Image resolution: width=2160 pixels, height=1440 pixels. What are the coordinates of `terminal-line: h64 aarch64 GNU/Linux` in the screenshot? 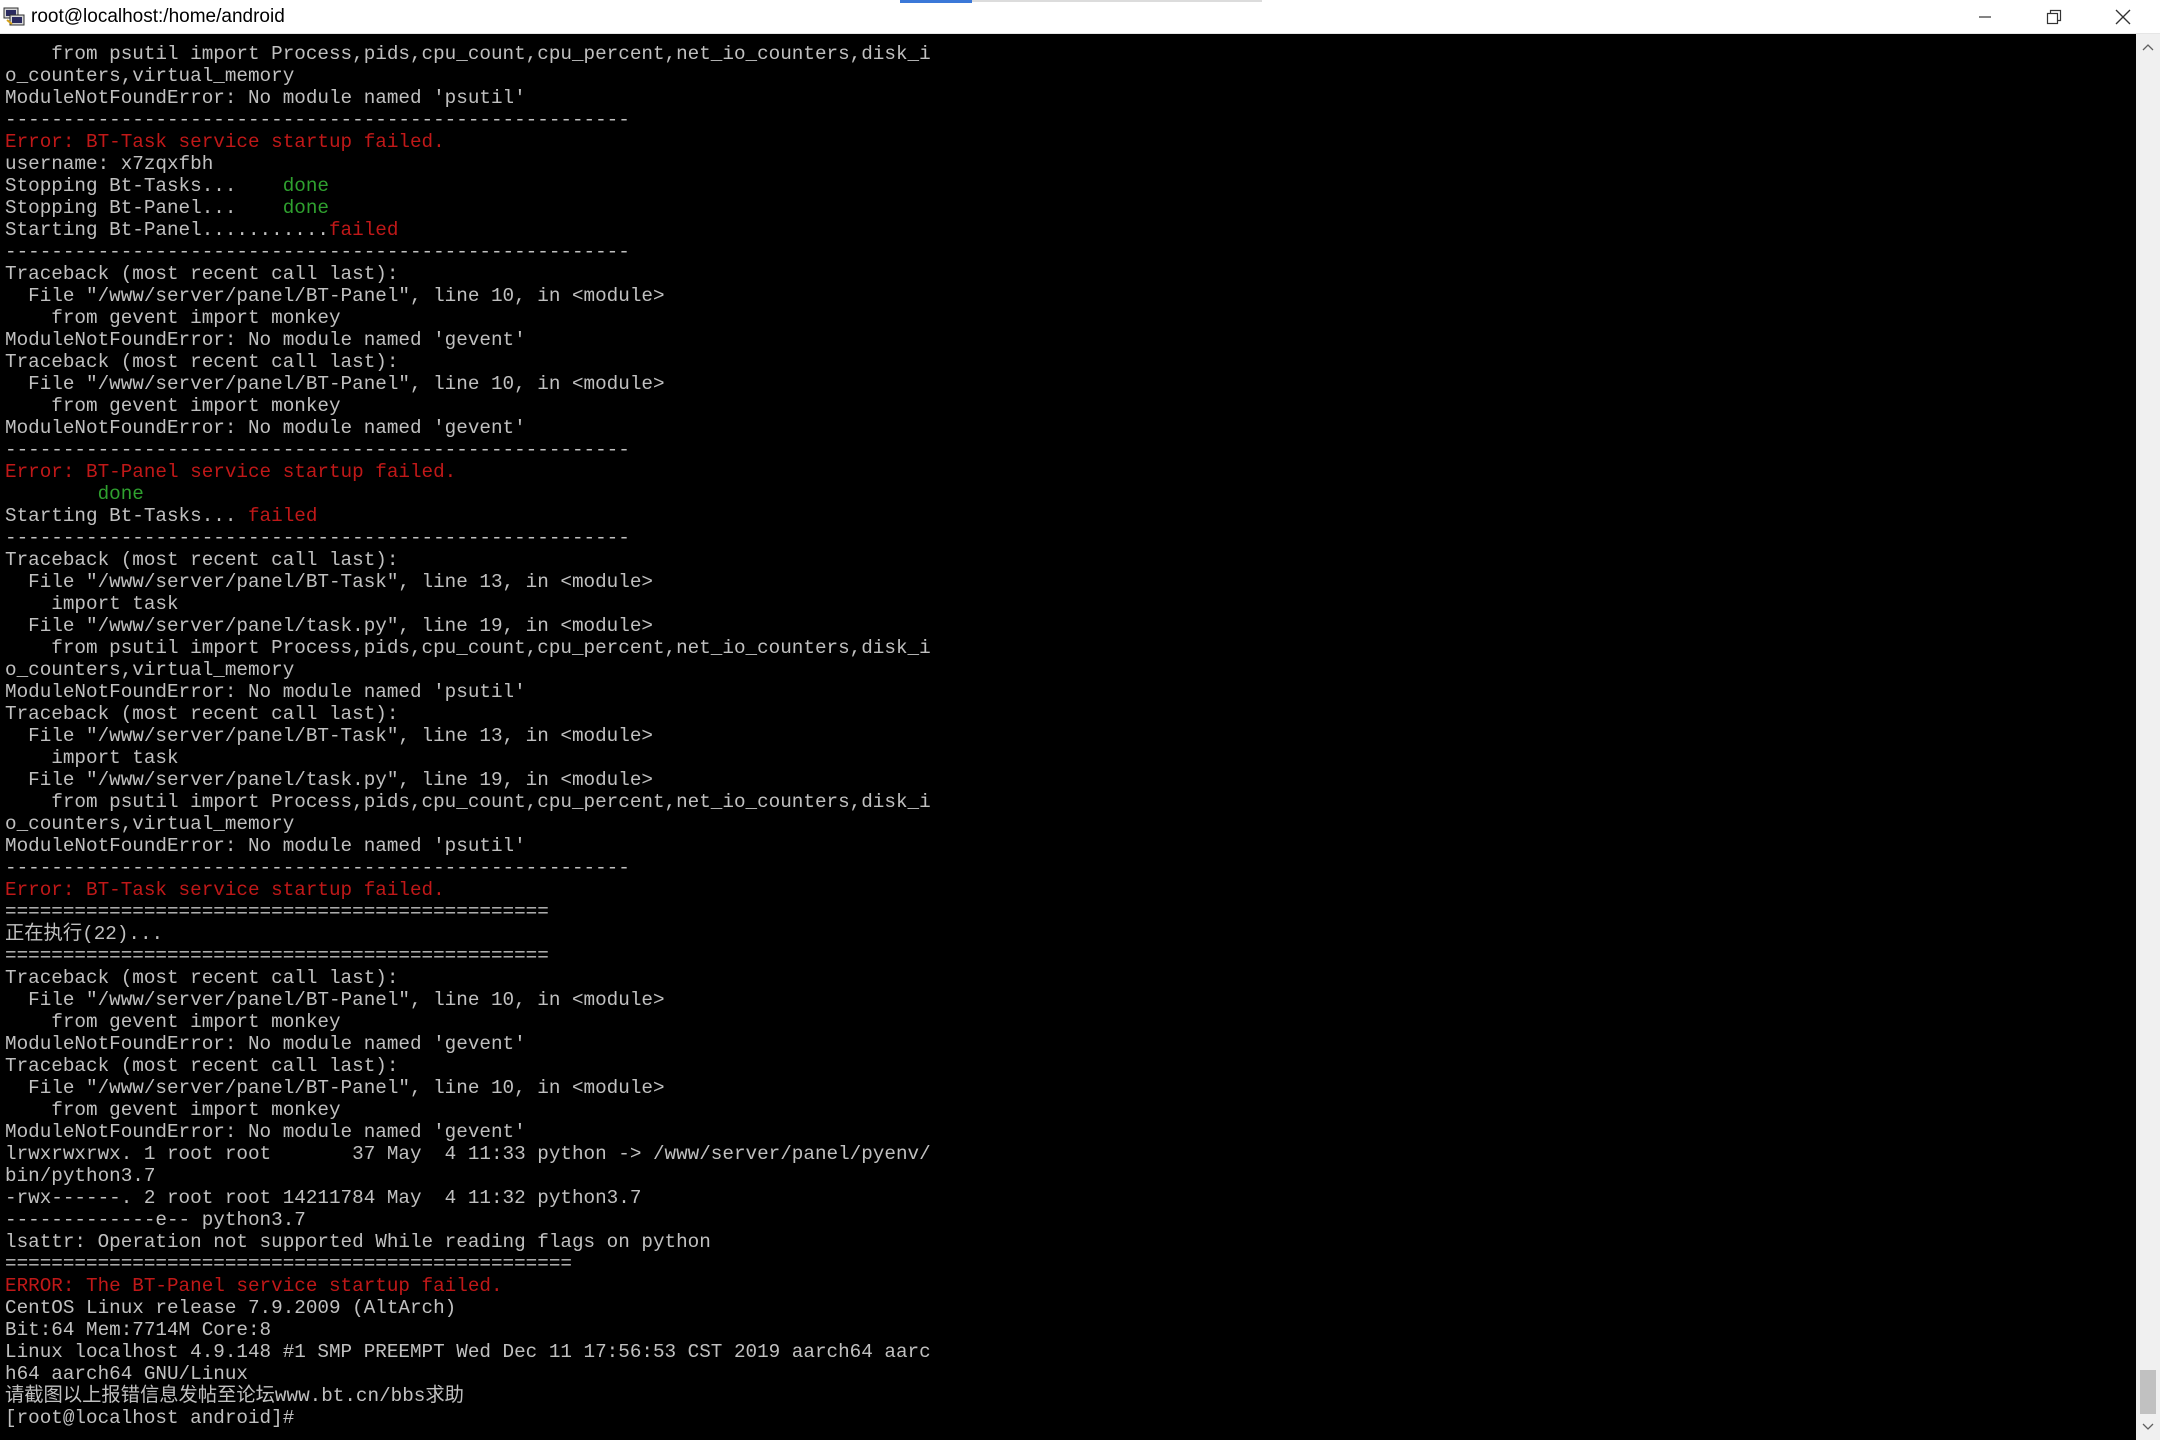 It's located at (468, 1374).